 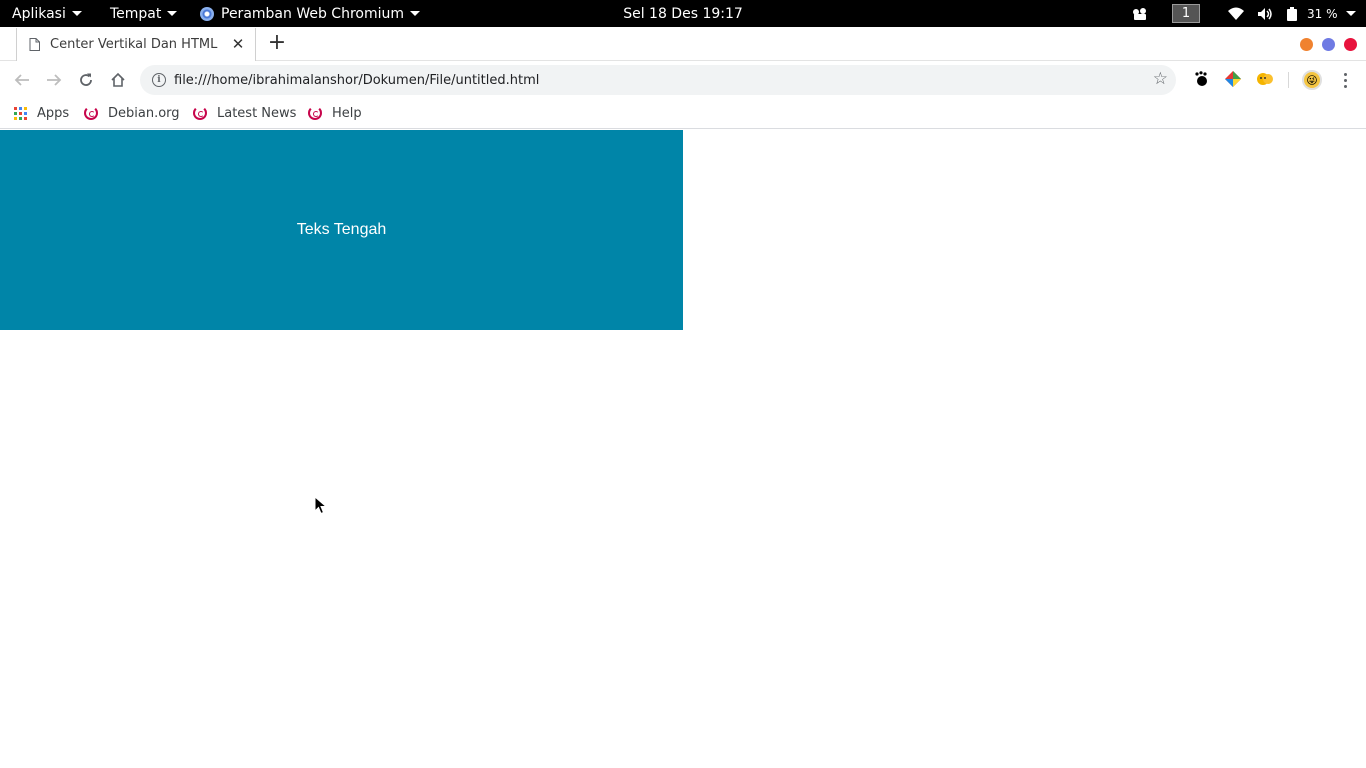 What do you see at coordinates (257, 113) in the screenshot?
I see `bookmark-label: Latest News` at bounding box center [257, 113].